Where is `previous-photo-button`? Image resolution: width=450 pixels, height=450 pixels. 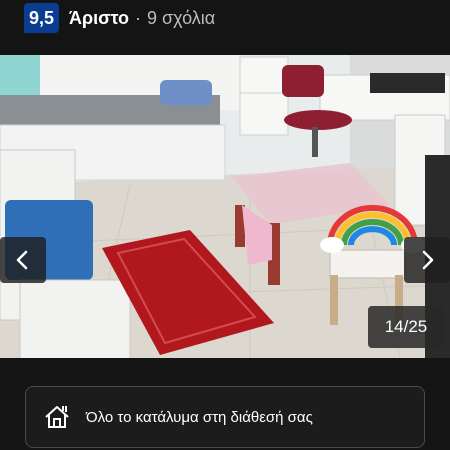 previous-photo-button is located at coordinates (23, 260).